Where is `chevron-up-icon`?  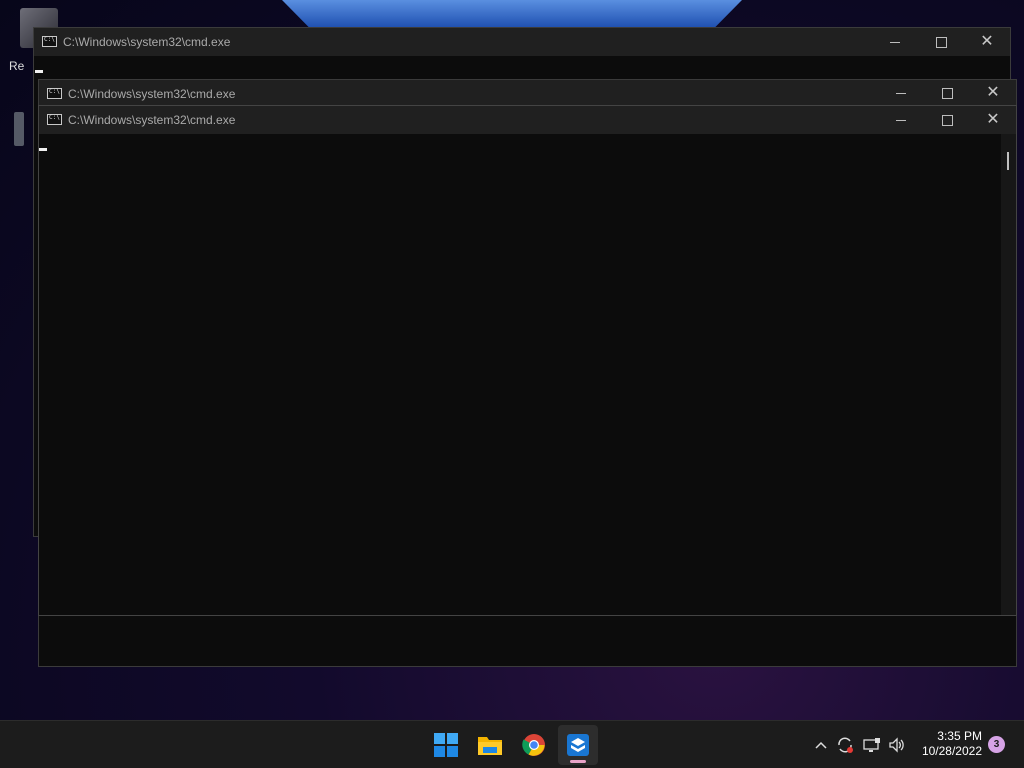 chevron-up-icon is located at coordinates (821, 745).